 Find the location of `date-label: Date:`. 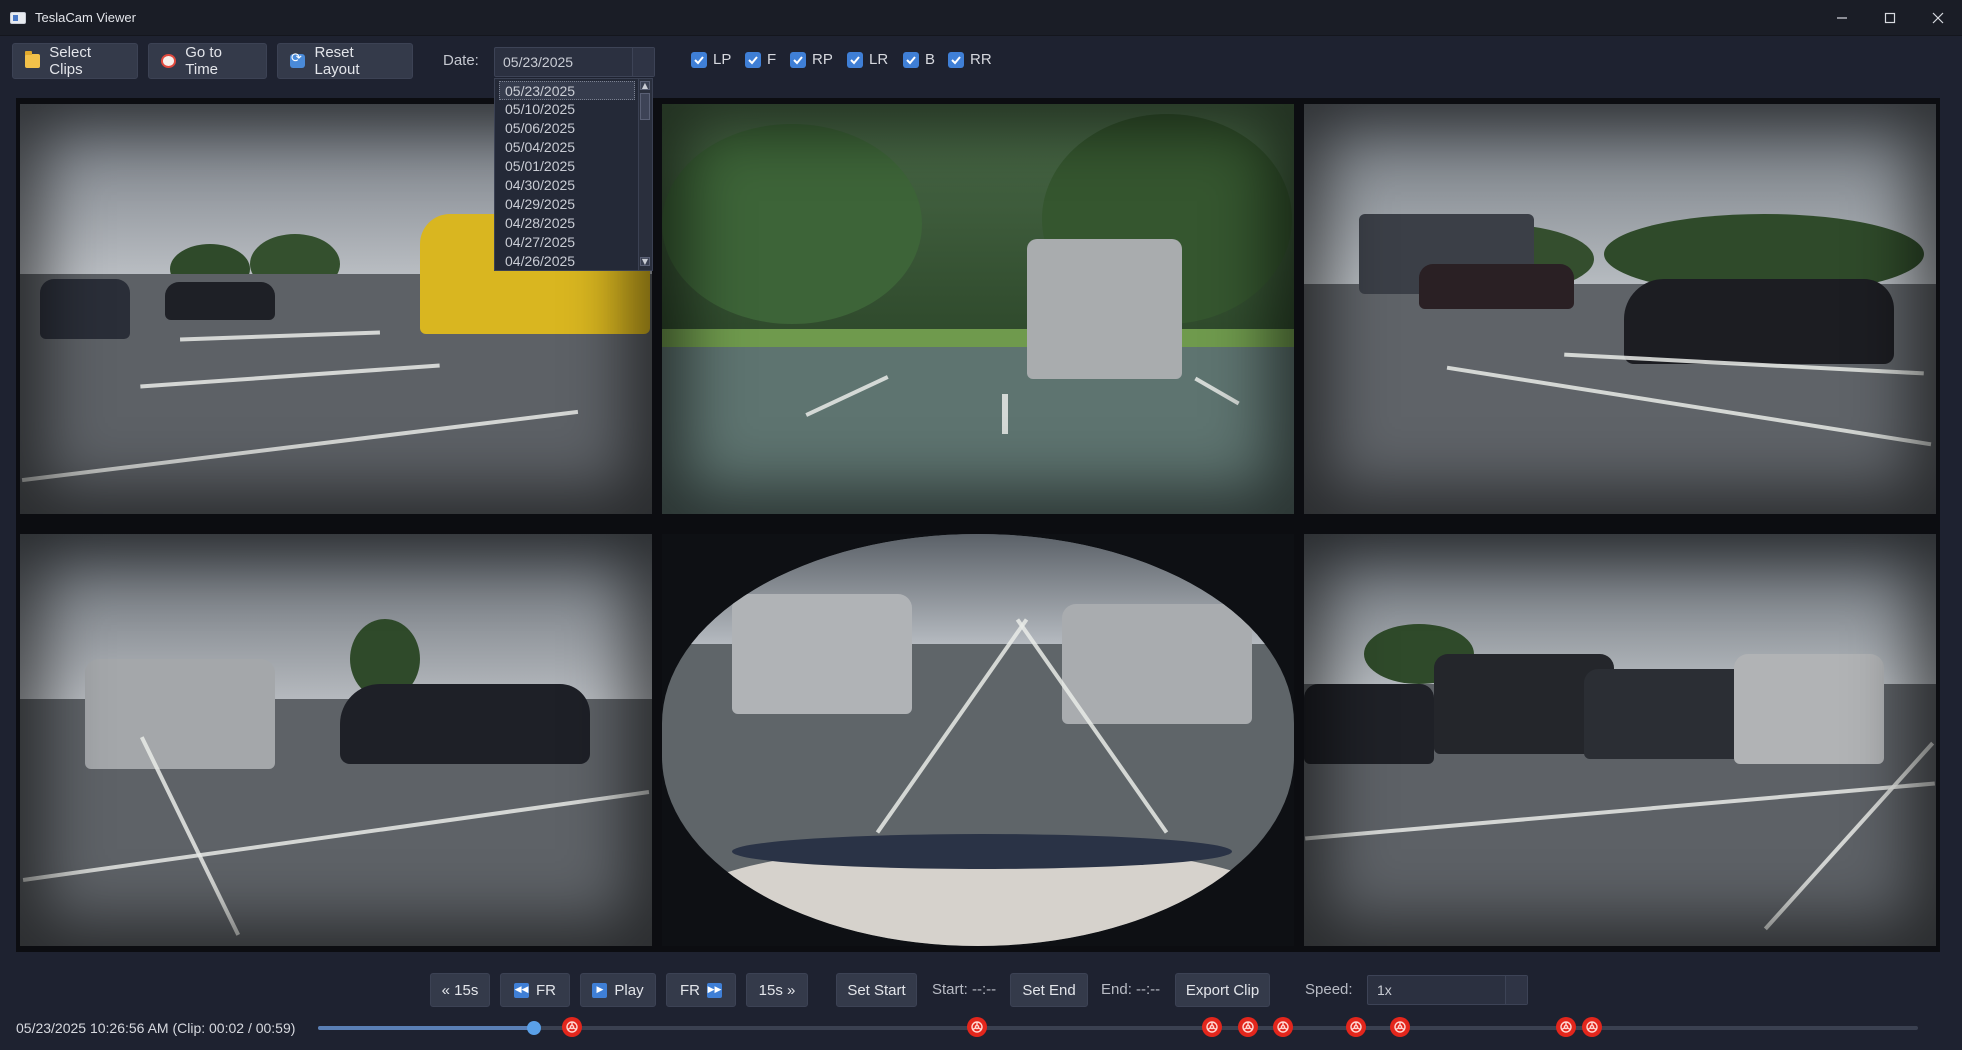

date-label: Date: is located at coordinates (461, 60).